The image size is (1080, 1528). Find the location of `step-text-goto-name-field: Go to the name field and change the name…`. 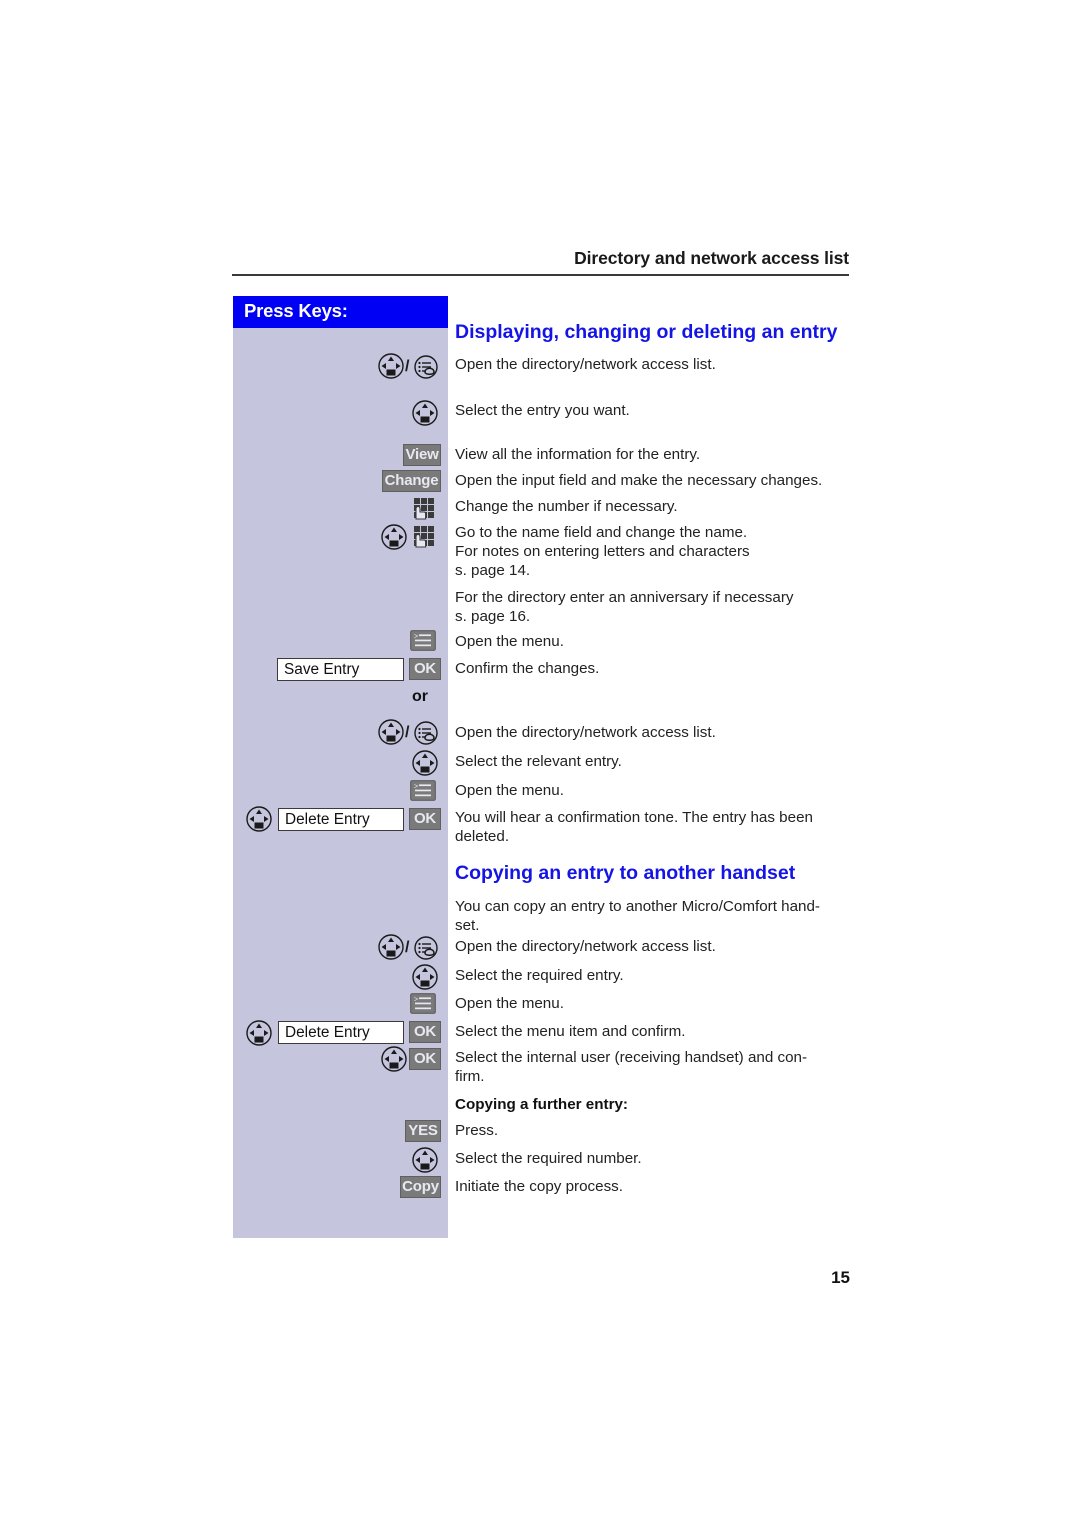

step-text-goto-name-field: Go to the name field and change the name… is located at coordinates (602, 552).